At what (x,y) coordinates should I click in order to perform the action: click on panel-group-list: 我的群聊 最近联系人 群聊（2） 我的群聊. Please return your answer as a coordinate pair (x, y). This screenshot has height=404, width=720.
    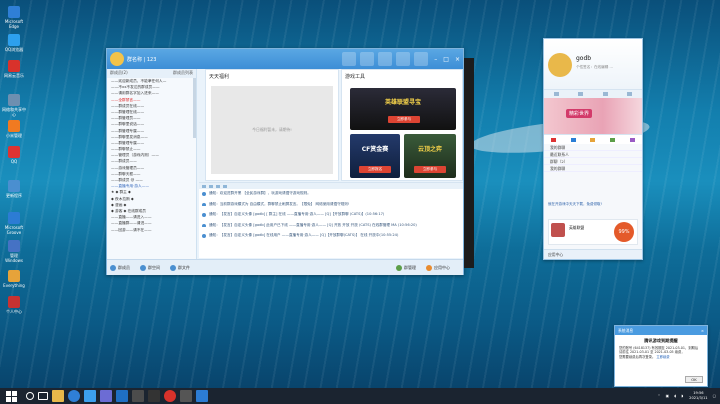
    Looking at the image, I should click on (593, 158).